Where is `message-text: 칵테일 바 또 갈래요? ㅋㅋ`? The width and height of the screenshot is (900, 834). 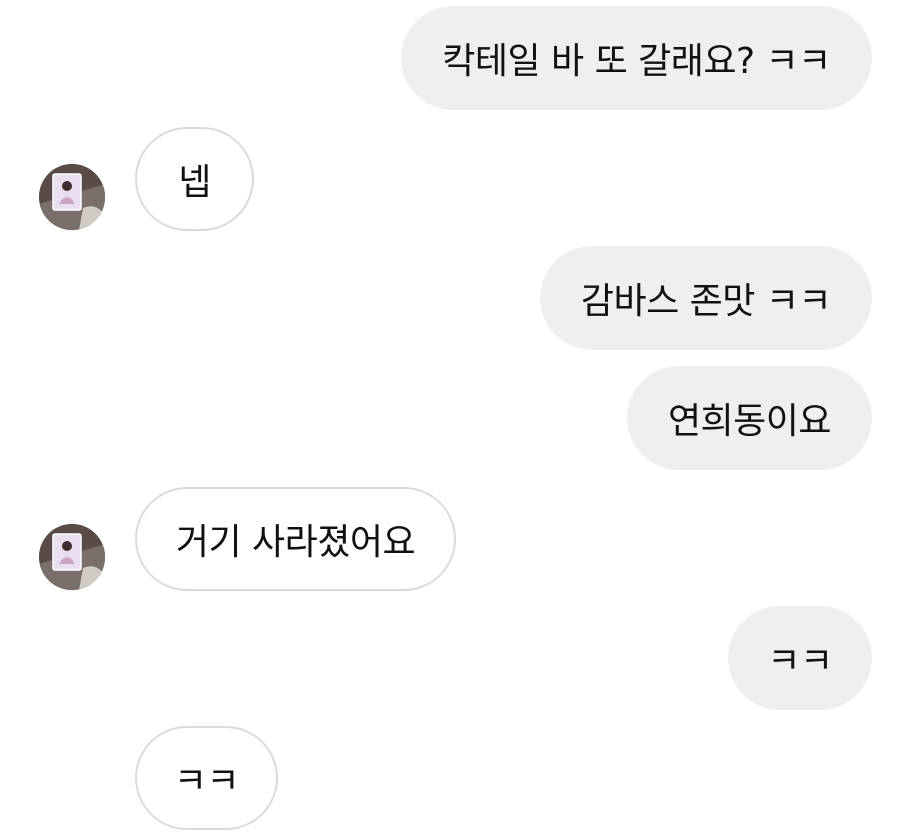 message-text: 칵테일 바 또 갈래요? ㅋㅋ is located at coordinates (636, 61).